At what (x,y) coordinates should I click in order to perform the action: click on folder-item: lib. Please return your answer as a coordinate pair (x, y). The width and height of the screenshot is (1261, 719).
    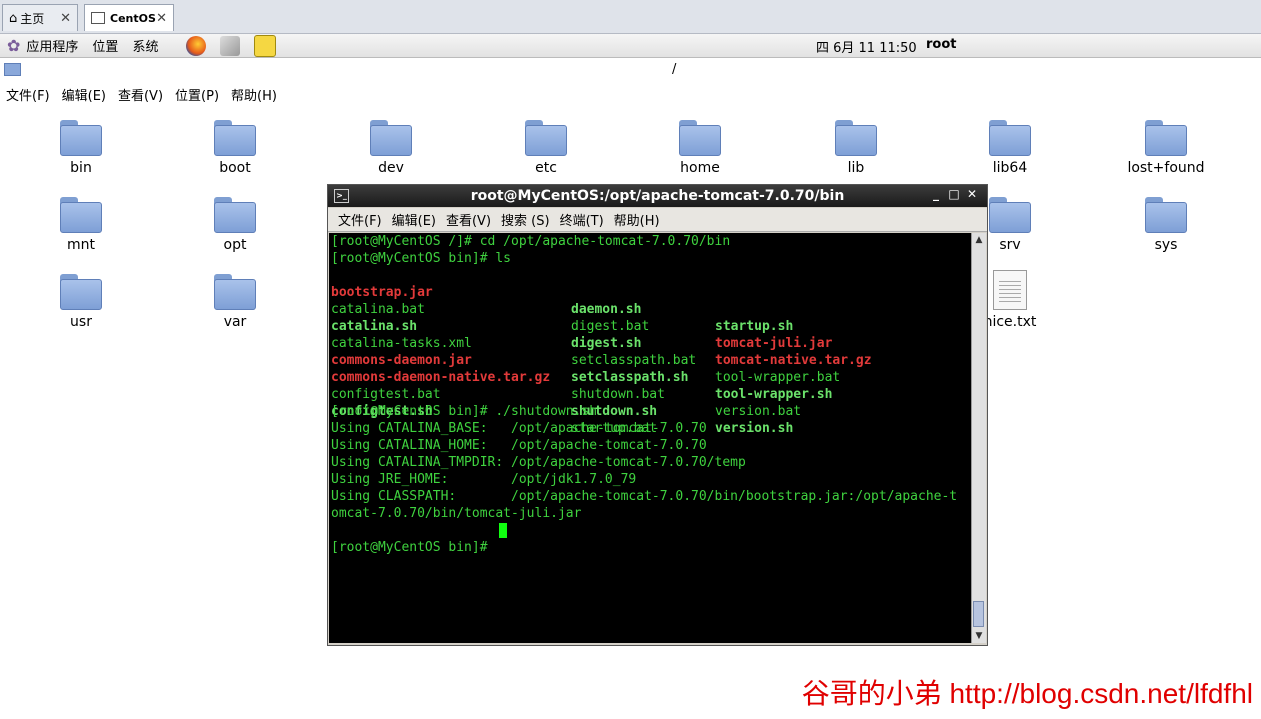
    Looking at the image, I should click on (856, 148).